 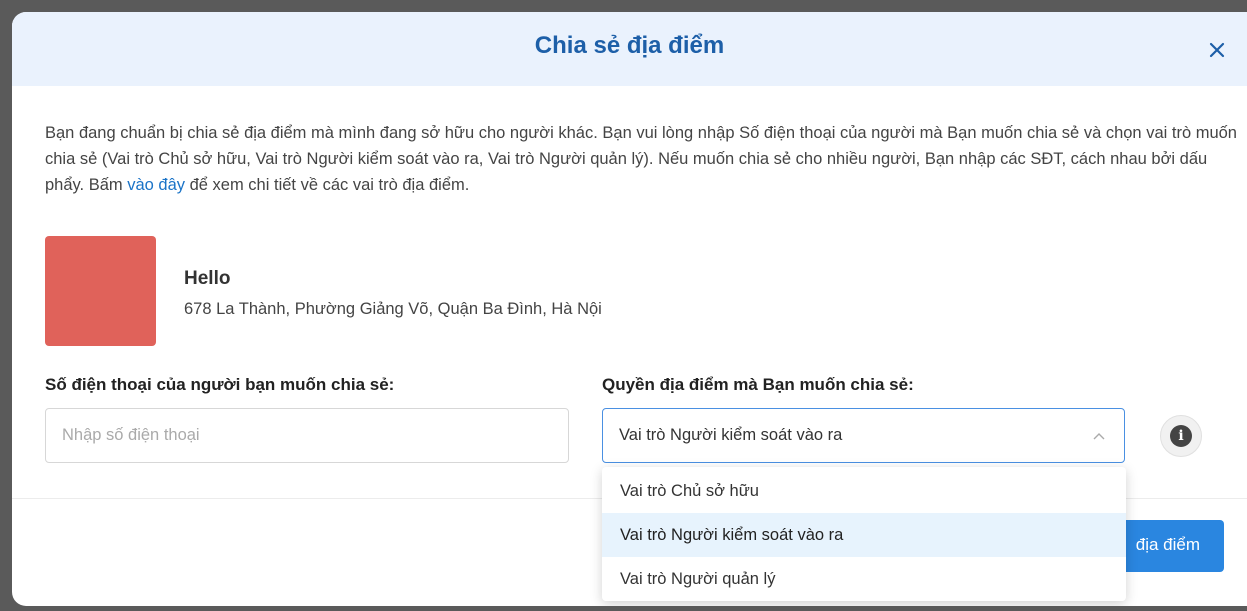 What do you see at coordinates (156, 185) in the screenshot?
I see `role-details-link: vào đây` at bounding box center [156, 185].